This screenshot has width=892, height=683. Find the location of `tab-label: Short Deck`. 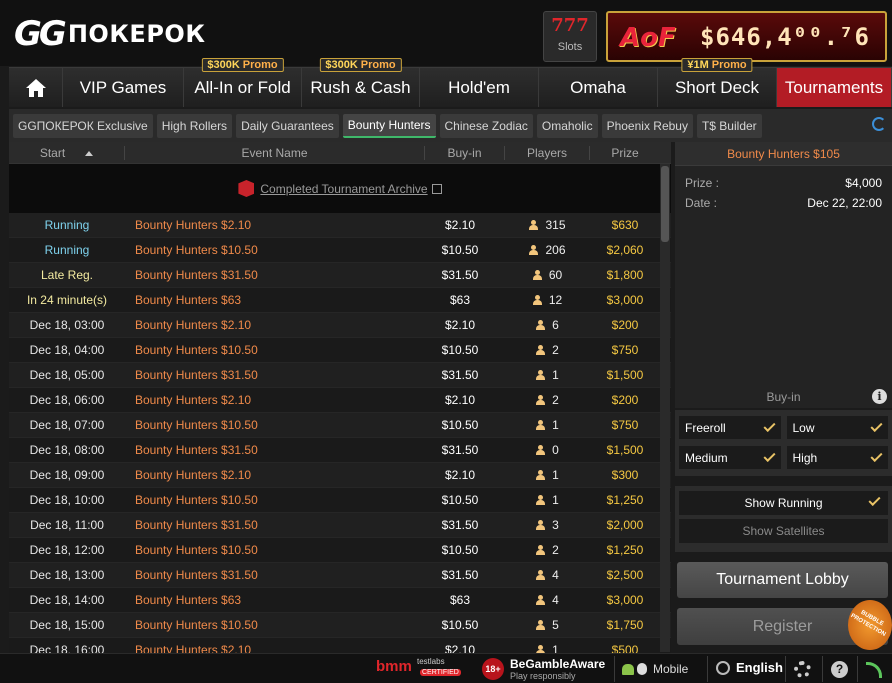

tab-label: Short Deck is located at coordinates (717, 87).